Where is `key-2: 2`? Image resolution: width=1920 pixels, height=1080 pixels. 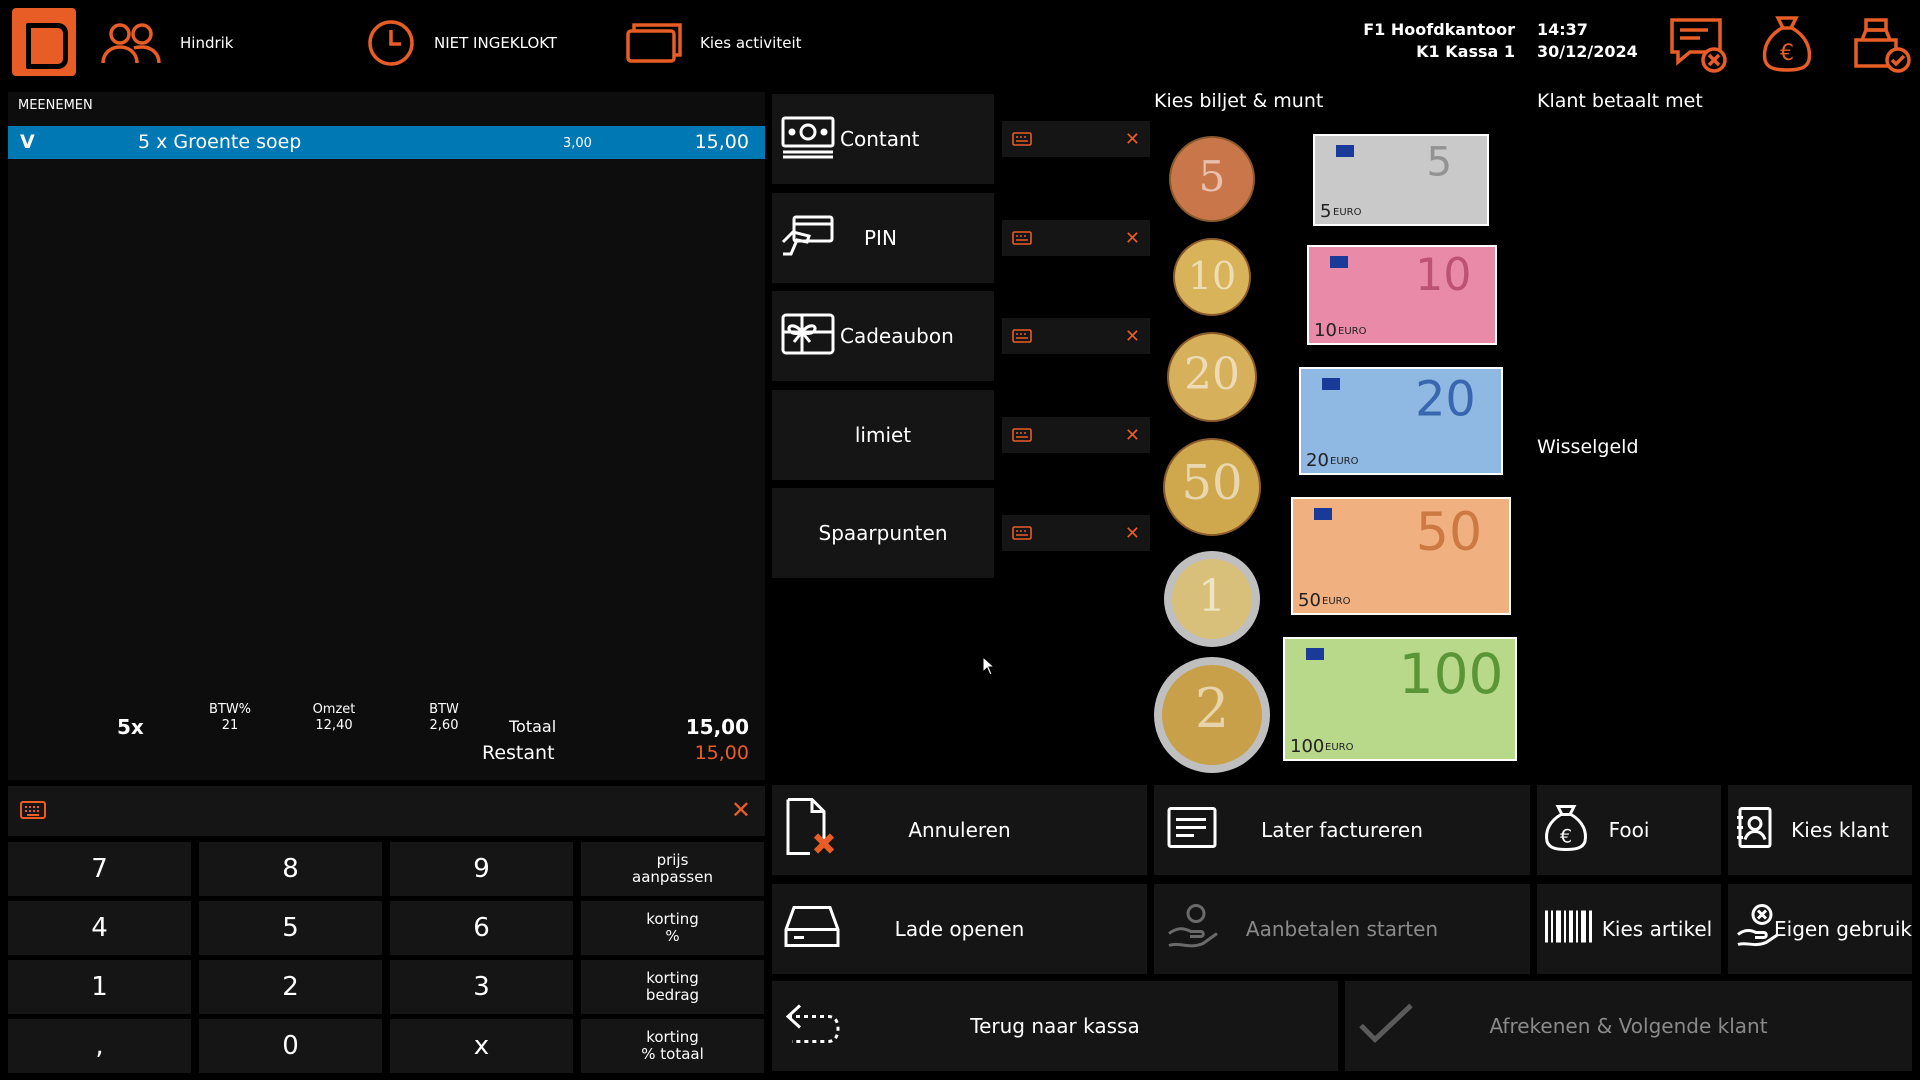 key-2: 2 is located at coordinates (290, 987).